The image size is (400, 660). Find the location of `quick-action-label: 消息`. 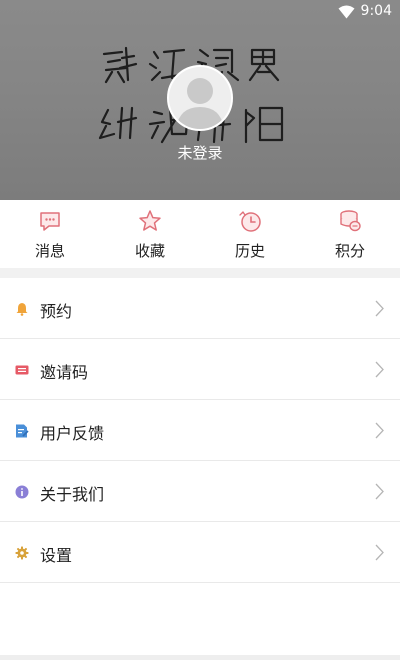

quick-action-label: 消息 is located at coordinates (49, 251).